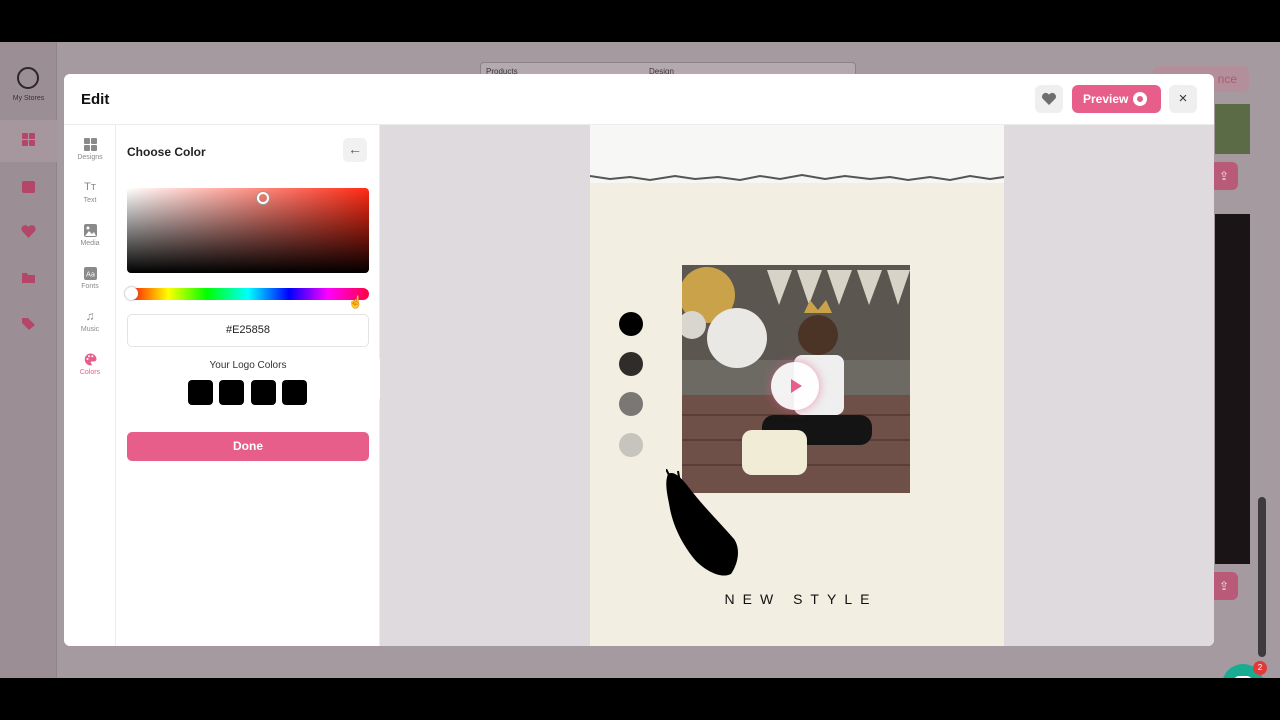 The width and height of the screenshot is (1280, 720). I want to click on chat-notification-badge: 2, so click(1260, 668).